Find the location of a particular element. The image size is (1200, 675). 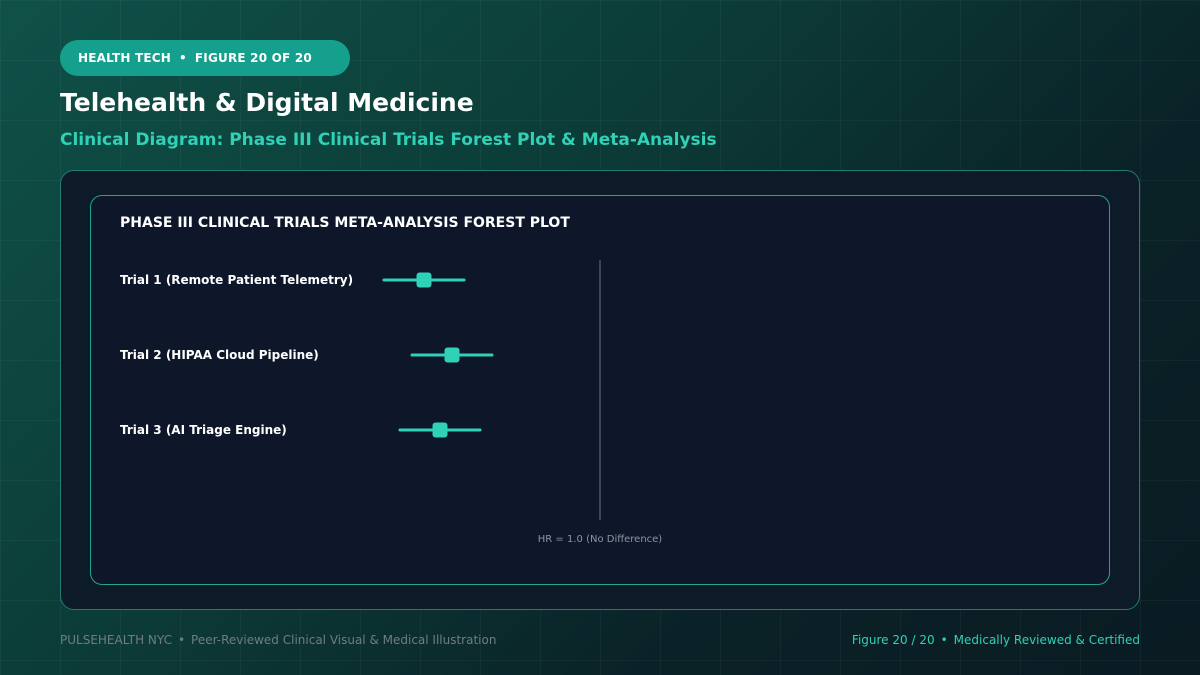

footer-certification: Medically Reviewed & Certified is located at coordinates (1046, 640).